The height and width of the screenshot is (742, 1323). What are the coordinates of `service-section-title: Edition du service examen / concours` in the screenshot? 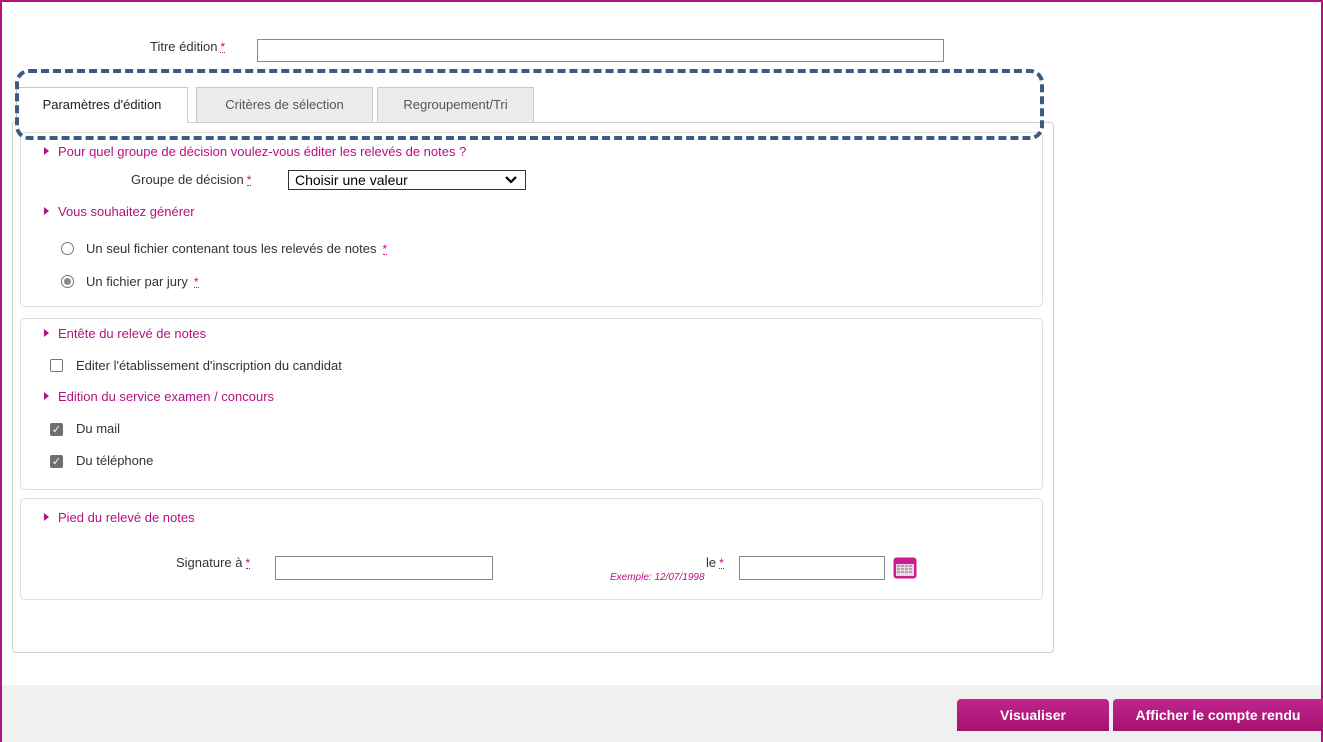 It's located at (159, 396).